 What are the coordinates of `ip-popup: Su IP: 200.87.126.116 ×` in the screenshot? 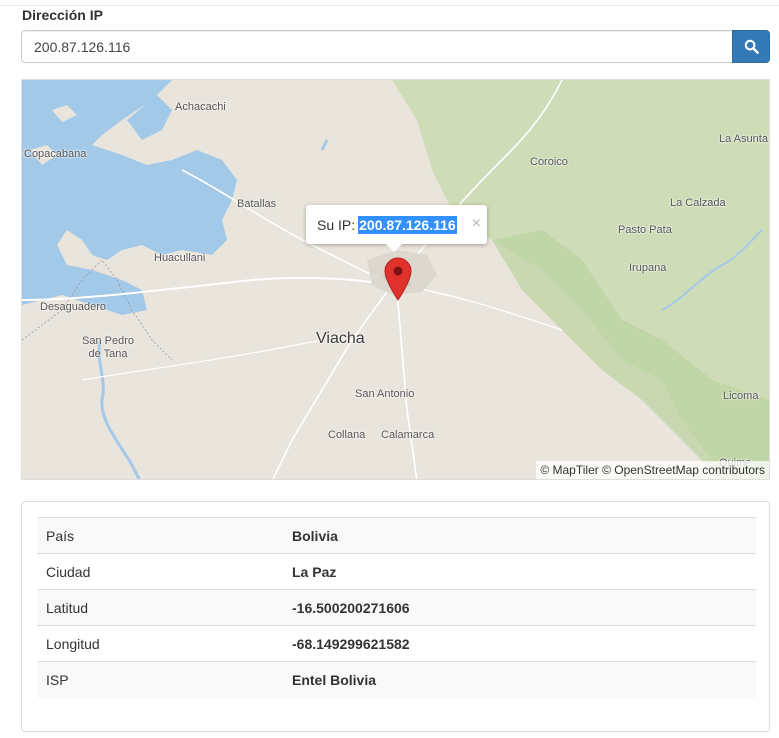 It's located at (396, 228).